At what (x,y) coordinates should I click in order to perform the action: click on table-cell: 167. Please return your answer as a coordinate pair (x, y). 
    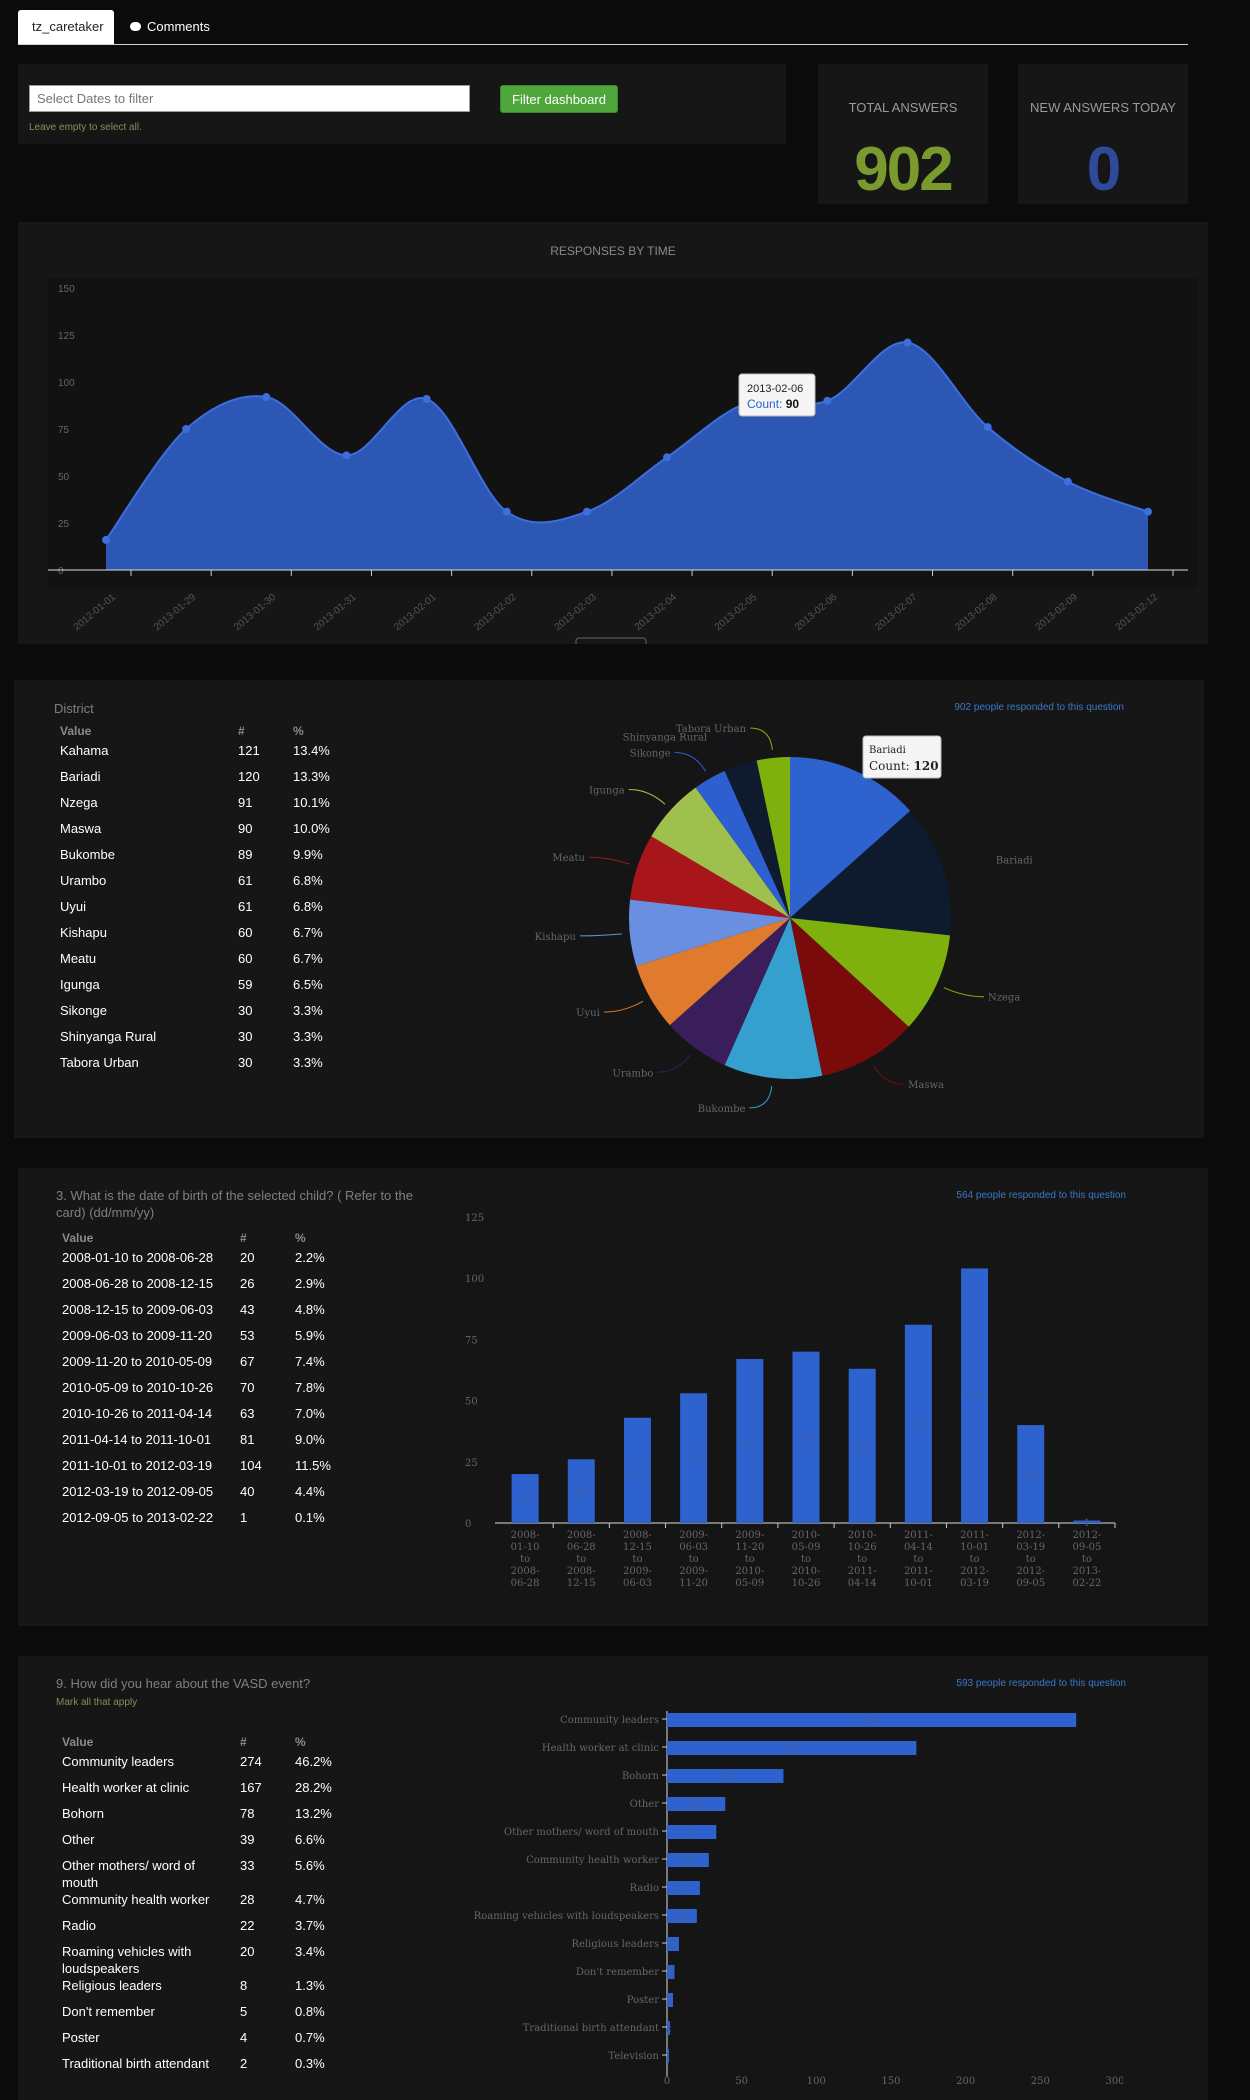
    Looking at the image, I should click on (251, 1787).